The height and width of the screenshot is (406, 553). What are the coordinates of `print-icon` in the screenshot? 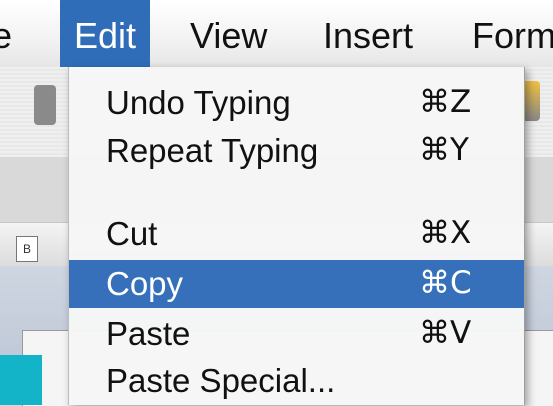 It's located at (45, 105).